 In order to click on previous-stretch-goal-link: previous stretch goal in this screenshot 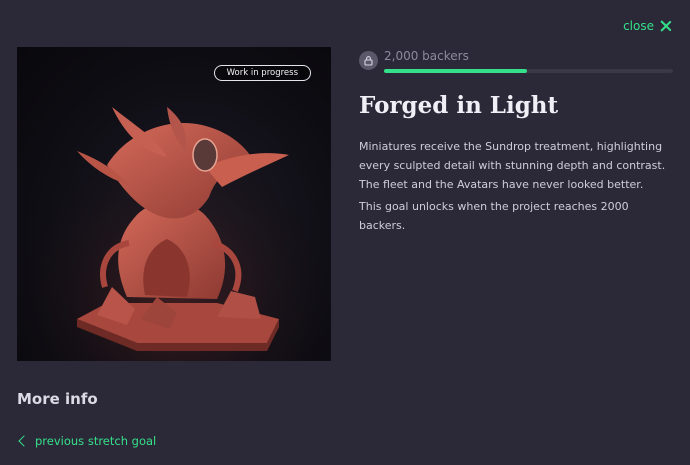, I will do `click(86, 441)`.